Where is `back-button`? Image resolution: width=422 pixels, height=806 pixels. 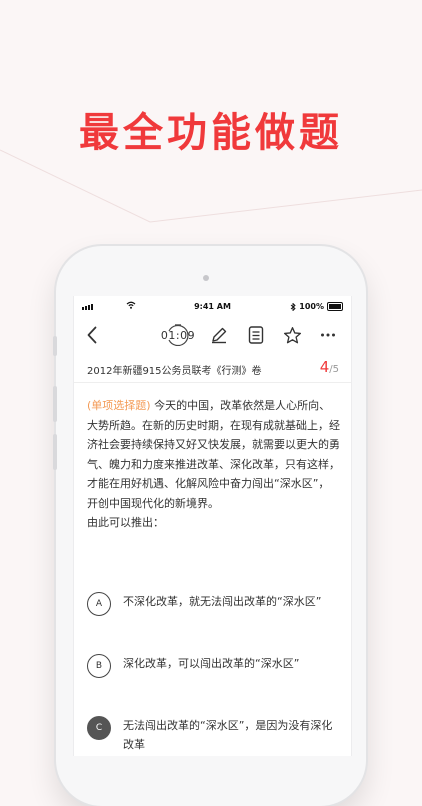 back-button is located at coordinates (92, 335).